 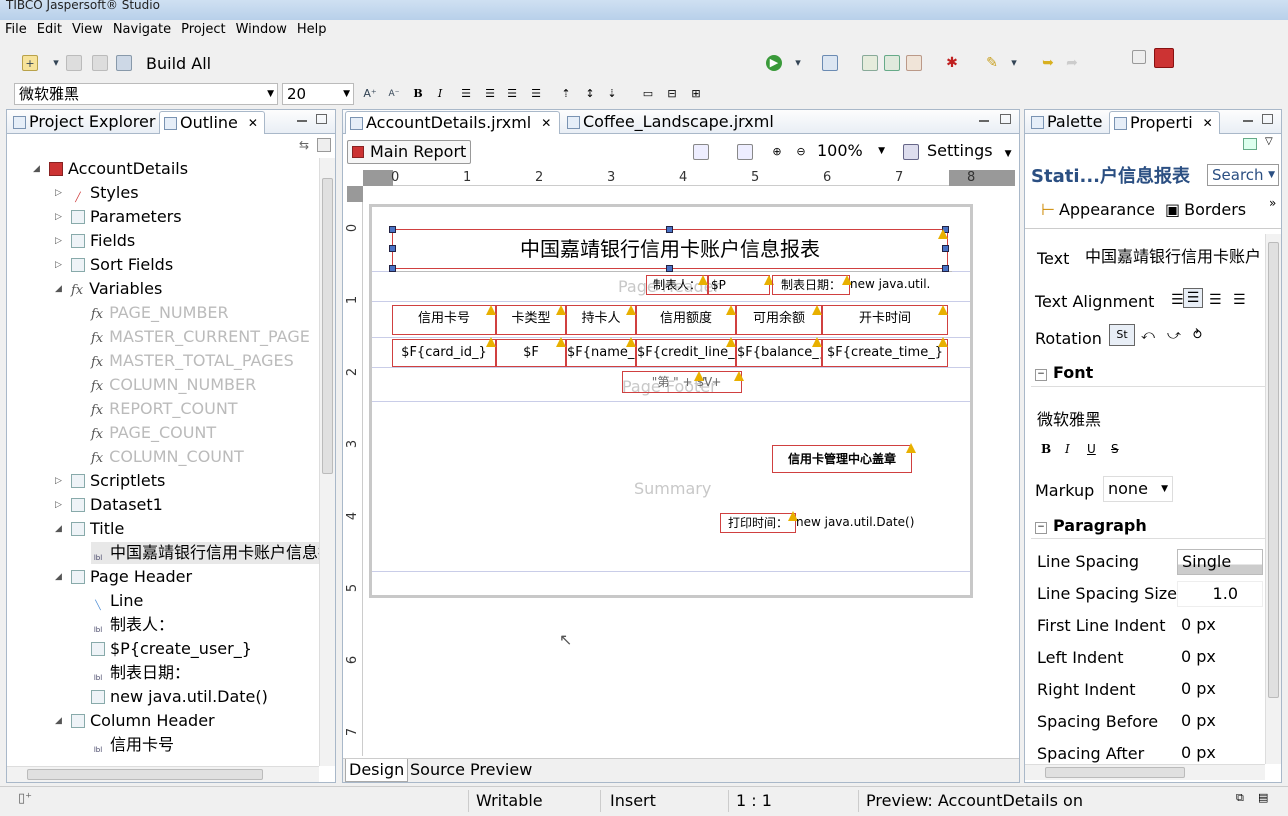 What do you see at coordinates (777, 152) in the screenshot?
I see `zoom-in-icon: ⊕` at bounding box center [777, 152].